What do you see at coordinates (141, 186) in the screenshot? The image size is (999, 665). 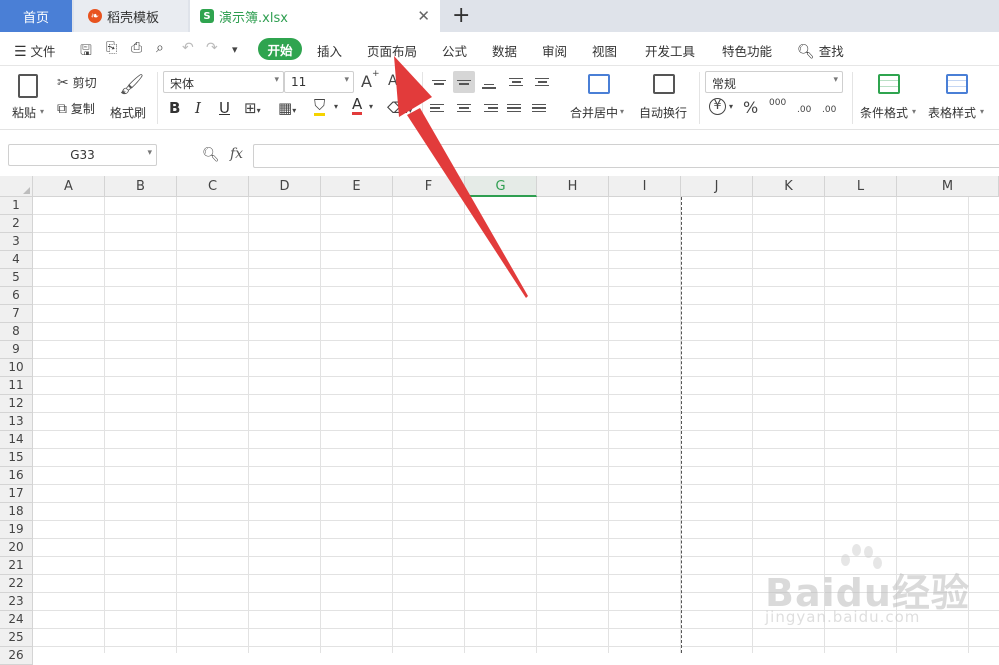 I see `column-header-b: B` at bounding box center [141, 186].